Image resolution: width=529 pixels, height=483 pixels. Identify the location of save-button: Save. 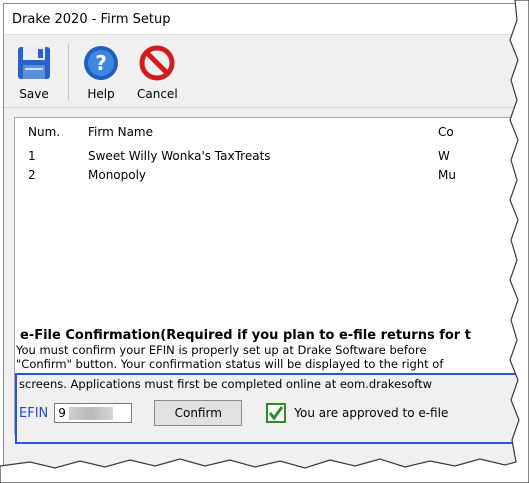
(34, 75).